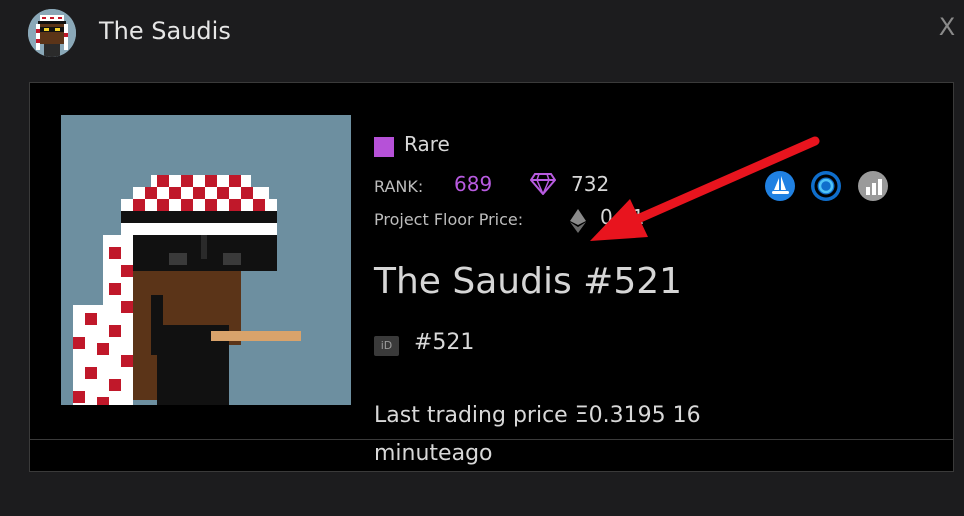 Image resolution: width=964 pixels, height=516 pixels. What do you see at coordinates (947, 27) in the screenshot?
I see `close-icon: X` at bounding box center [947, 27].